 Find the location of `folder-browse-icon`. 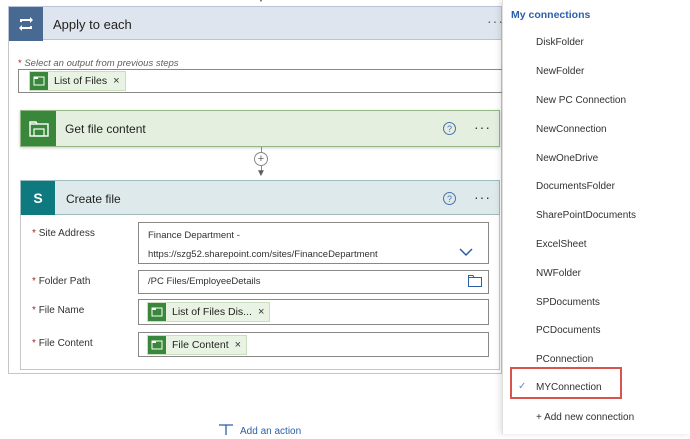

folder-browse-icon is located at coordinates (475, 282).